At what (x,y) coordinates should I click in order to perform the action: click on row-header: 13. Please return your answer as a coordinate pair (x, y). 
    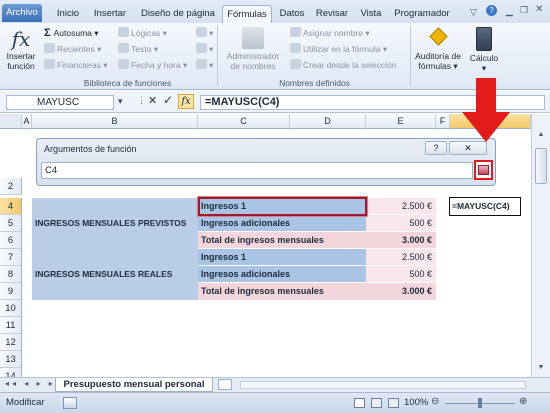
    Looking at the image, I should click on (11, 359).